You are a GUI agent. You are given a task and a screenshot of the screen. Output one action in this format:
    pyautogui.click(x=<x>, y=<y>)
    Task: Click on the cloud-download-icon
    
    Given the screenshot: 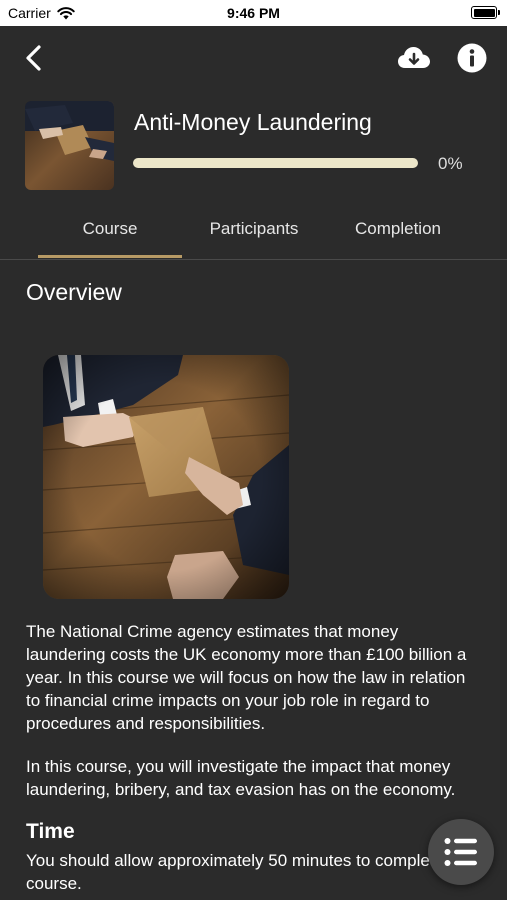 What is the action you would take?
    pyautogui.click(x=414, y=57)
    